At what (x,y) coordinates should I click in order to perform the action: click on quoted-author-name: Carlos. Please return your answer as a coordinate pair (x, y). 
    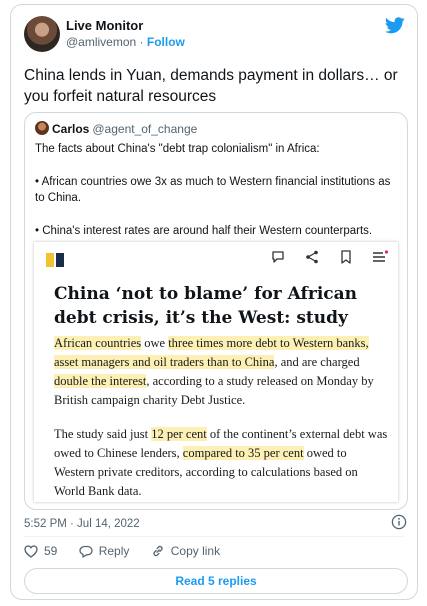
    Looking at the image, I should click on (71, 129).